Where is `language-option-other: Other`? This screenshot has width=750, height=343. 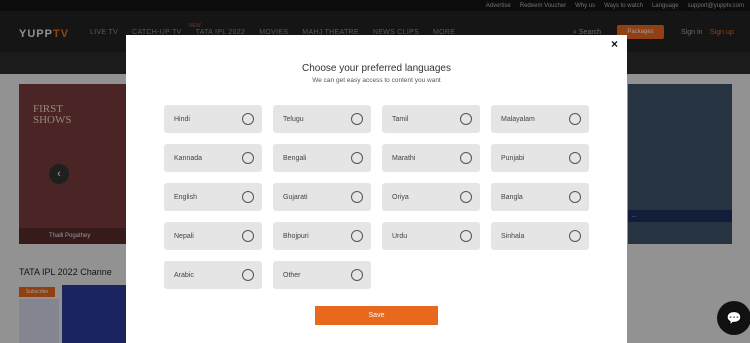
language-option-other: Other is located at coordinates (322, 275).